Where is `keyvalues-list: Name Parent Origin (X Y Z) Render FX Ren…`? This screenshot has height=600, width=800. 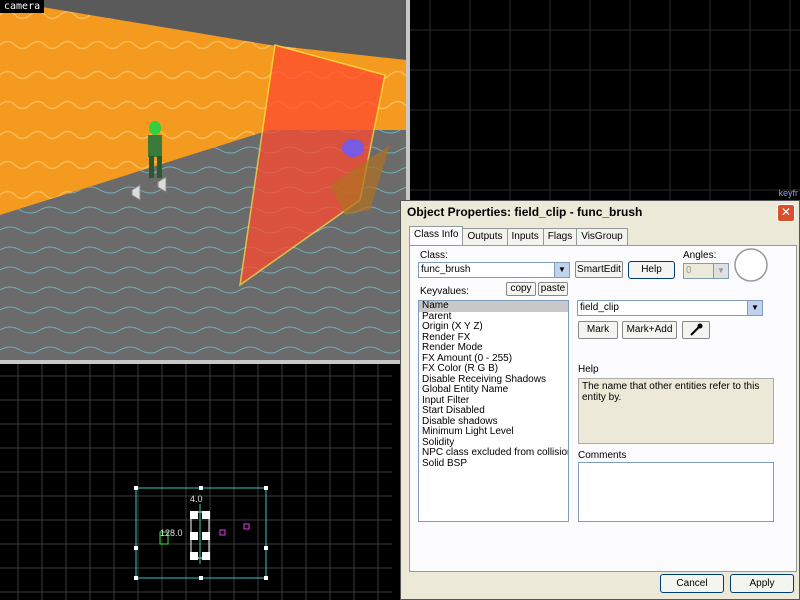
keyvalues-list: Name Parent Origin (X Y Z) Render FX Ren… is located at coordinates (493, 411).